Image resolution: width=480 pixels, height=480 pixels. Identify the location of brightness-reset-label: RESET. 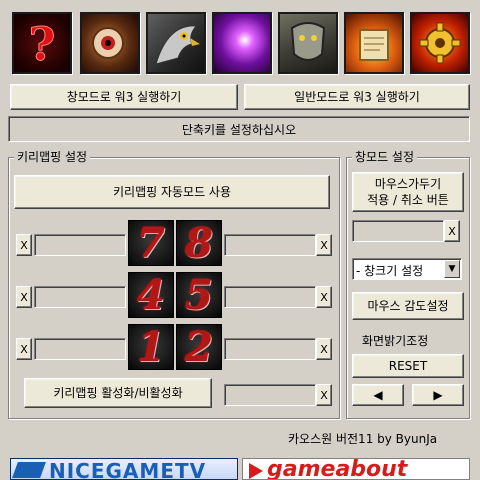
(408, 366).